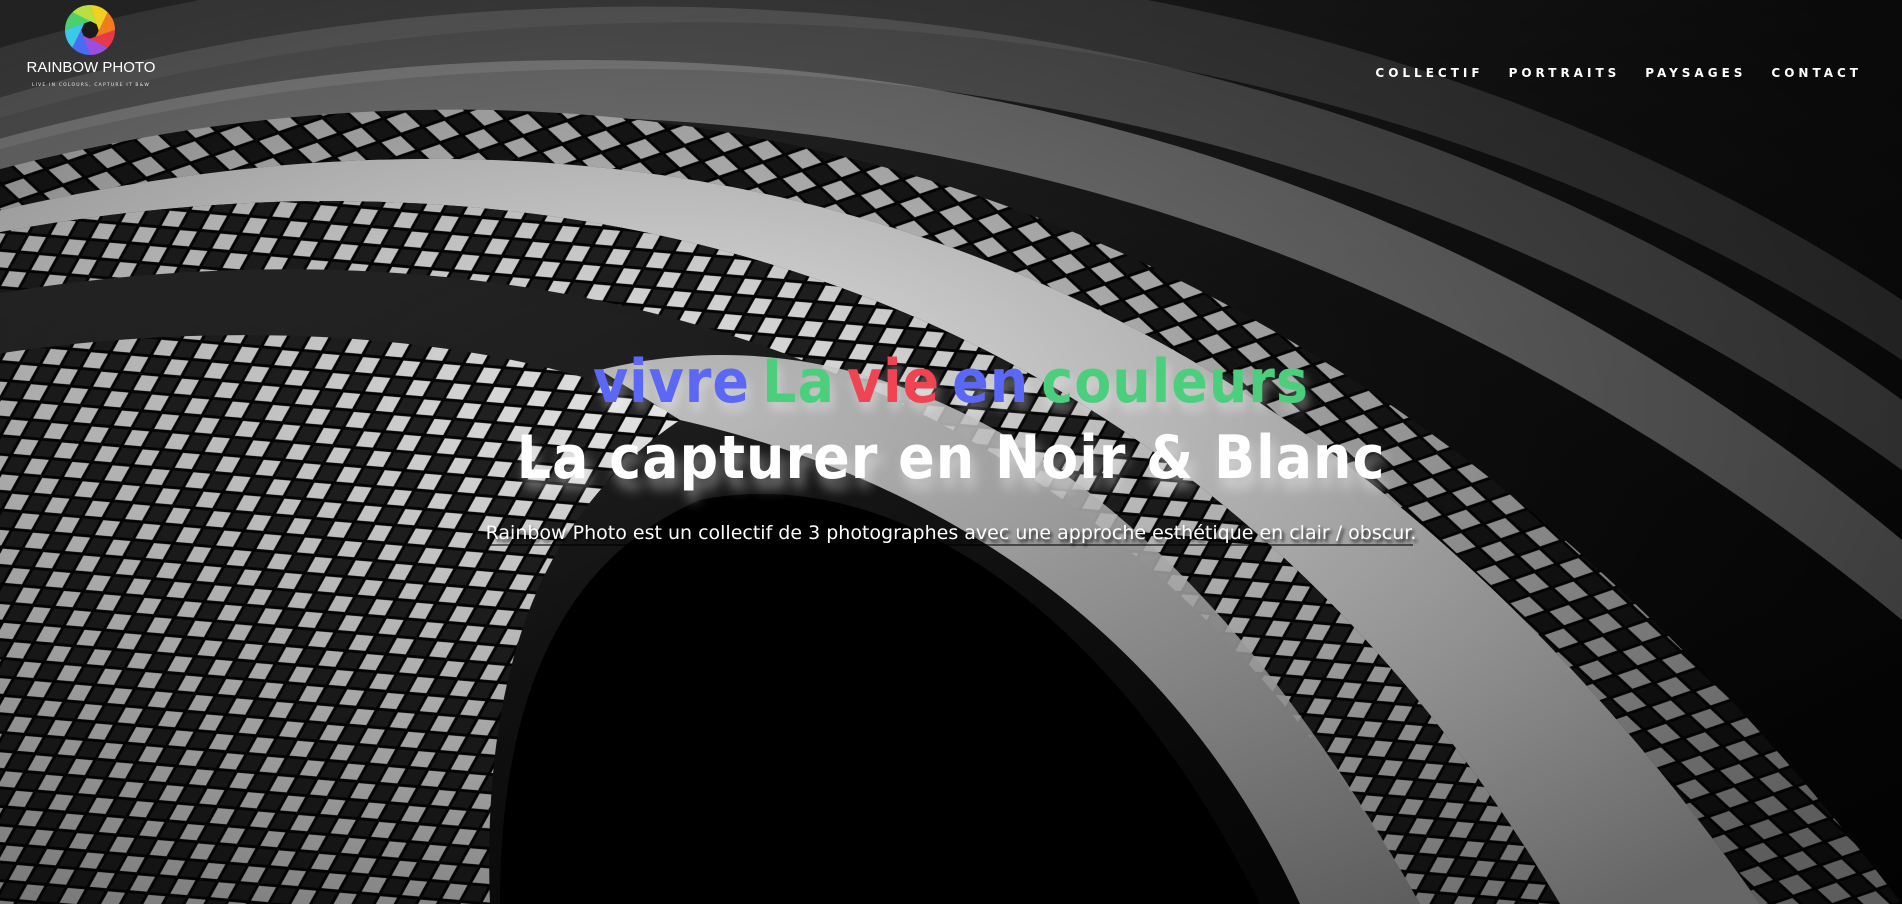  I want to click on nav-link-paysages: PAYSAGES, so click(1695, 73).